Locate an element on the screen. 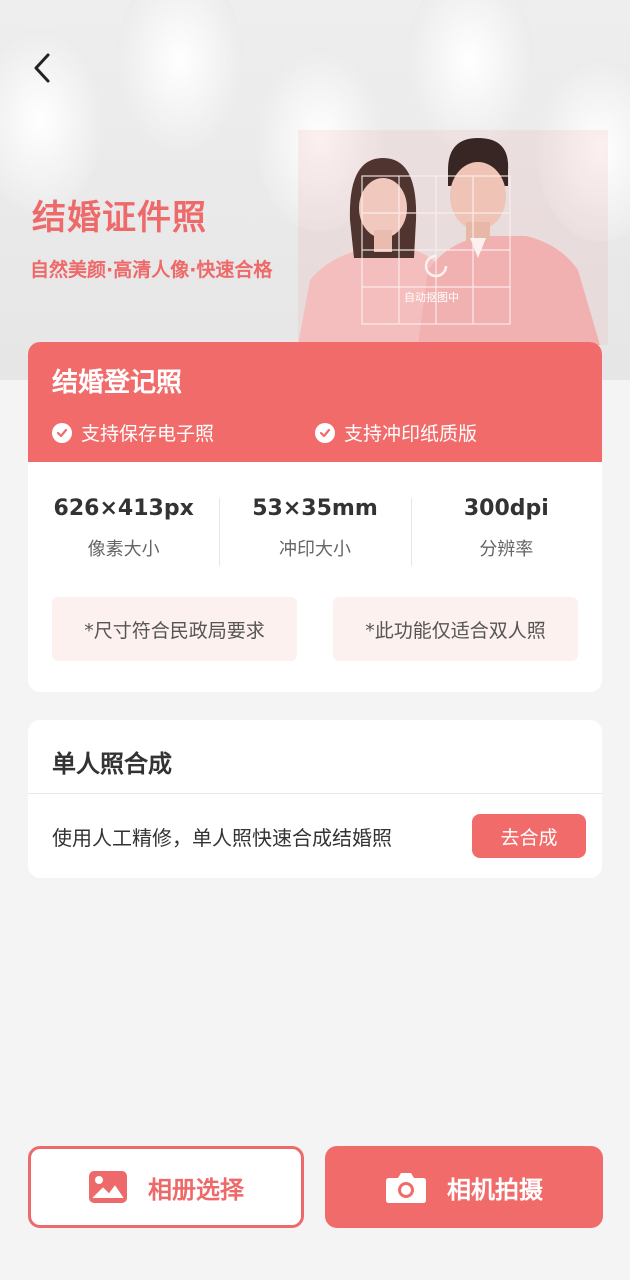  spec-value: 53×35mm is located at coordinates (315, 508).